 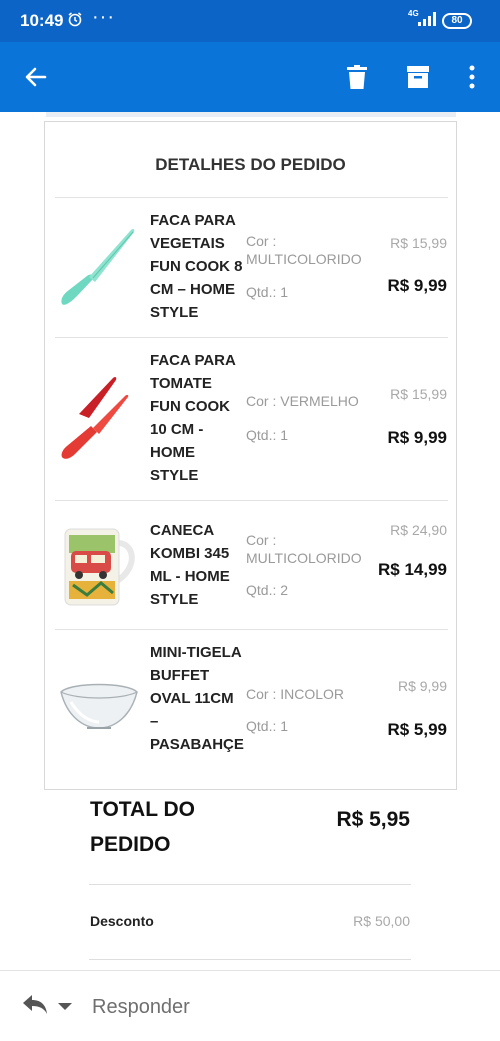 What do you see at coordinates (373, 819) in the screenshot?
I see `order-total-value: R$ 5,95` at bounding box center [373, 819].